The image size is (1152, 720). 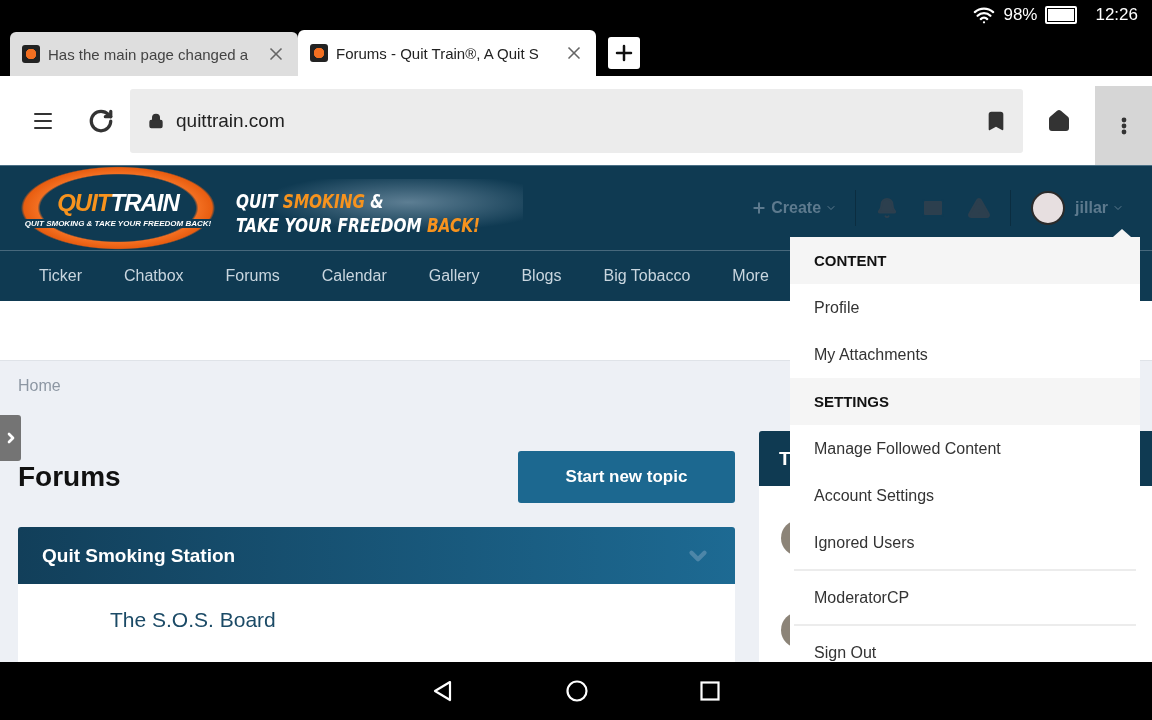 I want to click on site-logo: QUITTRAIN QUIT SMOKING & TAKE YOUR FREEDOM BACK!, so click(x=118, y=208).